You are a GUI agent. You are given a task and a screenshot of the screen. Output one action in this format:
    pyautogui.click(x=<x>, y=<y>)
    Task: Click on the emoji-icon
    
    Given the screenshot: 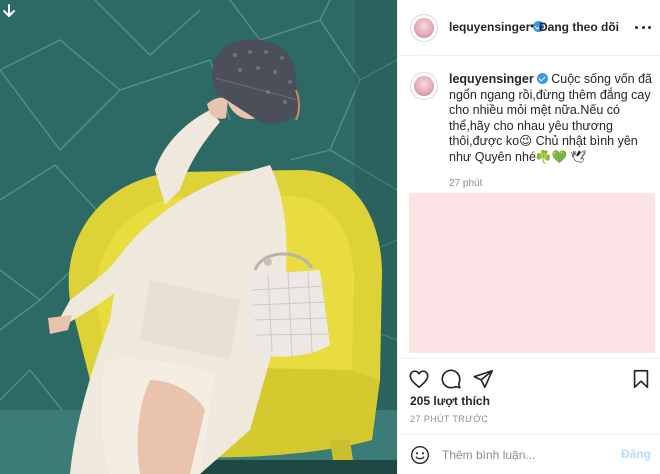 What is the action you would take?
    pyautogui.click(x=420, y=455)
    